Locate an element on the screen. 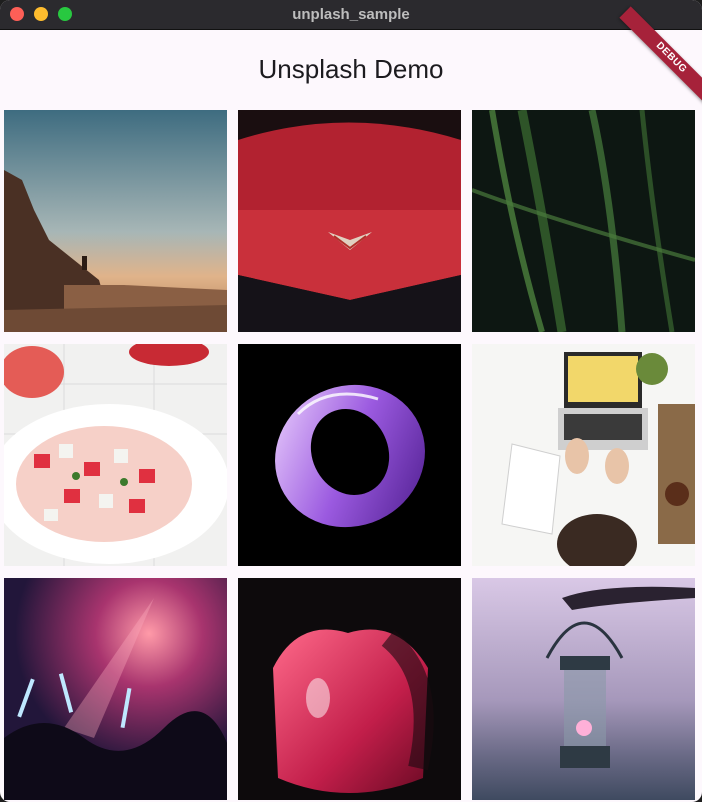 This screenshot has width=702, height=802. photo-tile-concert is located at coordinates (115, 689).